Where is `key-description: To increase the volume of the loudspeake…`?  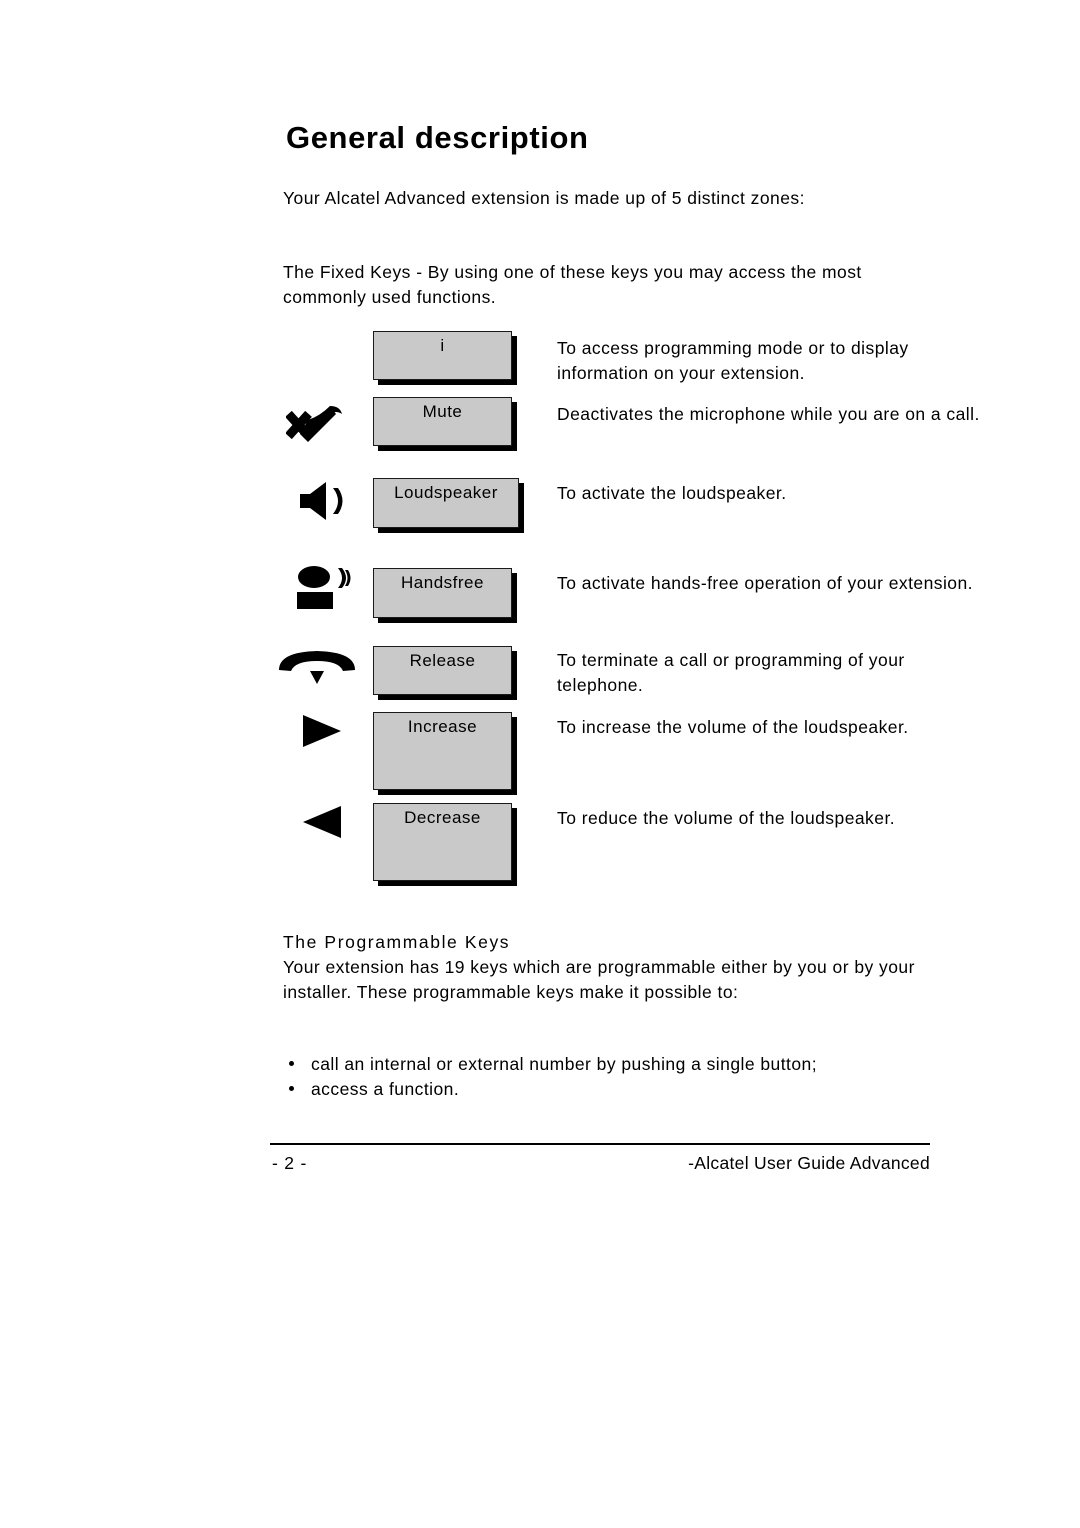 key-description: To increase the volume of the loudspeake… is located at coordinates (733, 727).